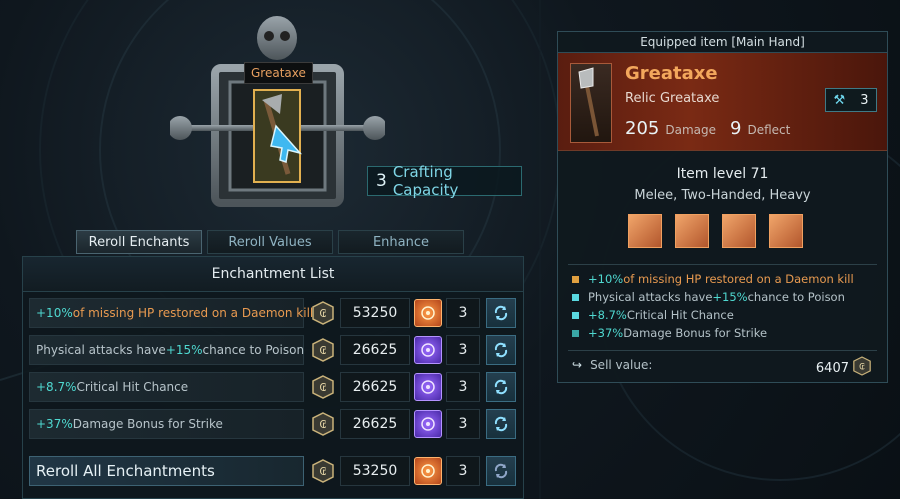  What do you see at coordinates (832, 368) in the screenshot?
I see `sell-amount: 6407` at bounding box center [832, 368].